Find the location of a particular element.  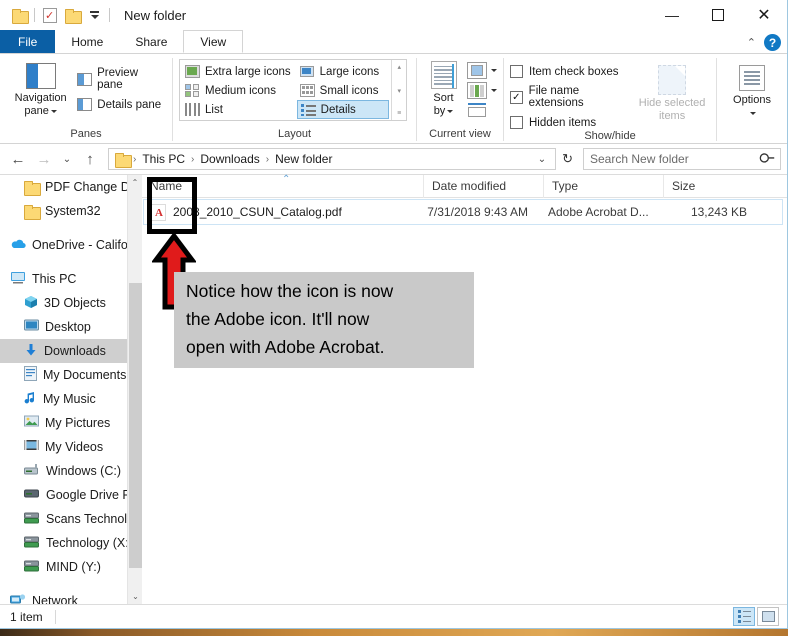

tab-share: Share is located at coordinates (151, 41).